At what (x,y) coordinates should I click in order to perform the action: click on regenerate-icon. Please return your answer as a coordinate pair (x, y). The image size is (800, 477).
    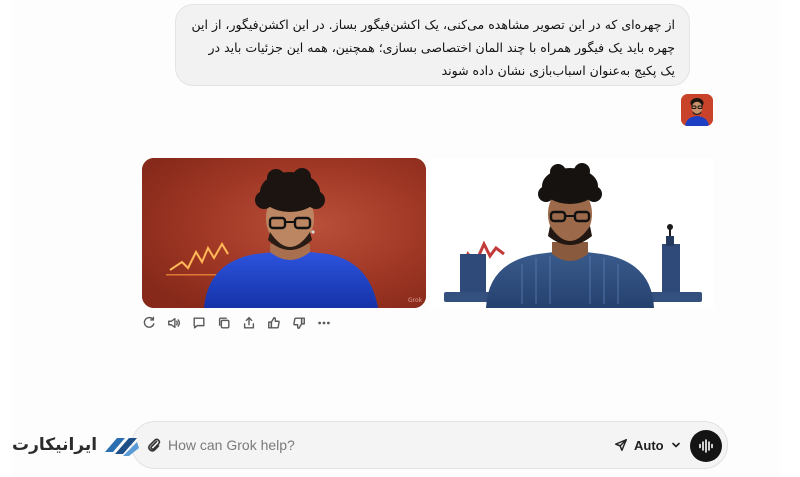
    Looking at the image, I should click on (148, 323).